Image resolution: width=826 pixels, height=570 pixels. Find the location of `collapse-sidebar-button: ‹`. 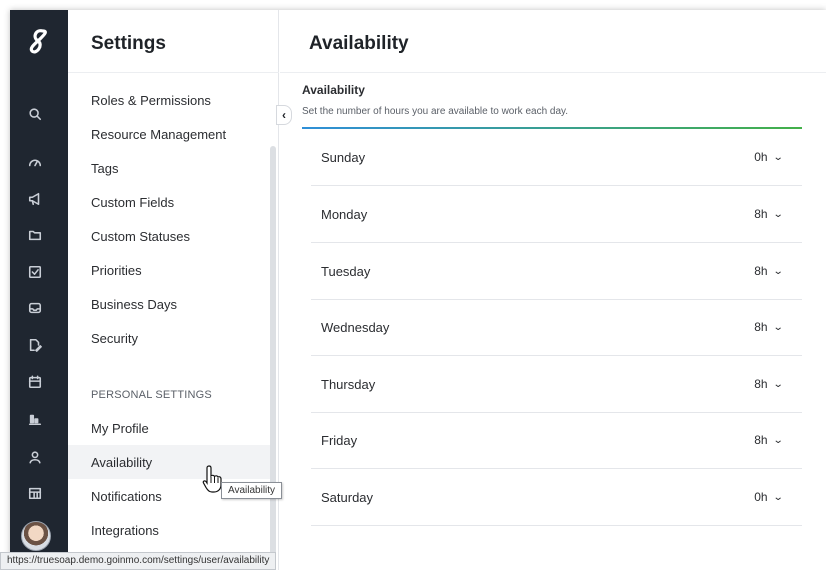

collapse-sidebar-button: ‹ is located at coordinates (284, 115).